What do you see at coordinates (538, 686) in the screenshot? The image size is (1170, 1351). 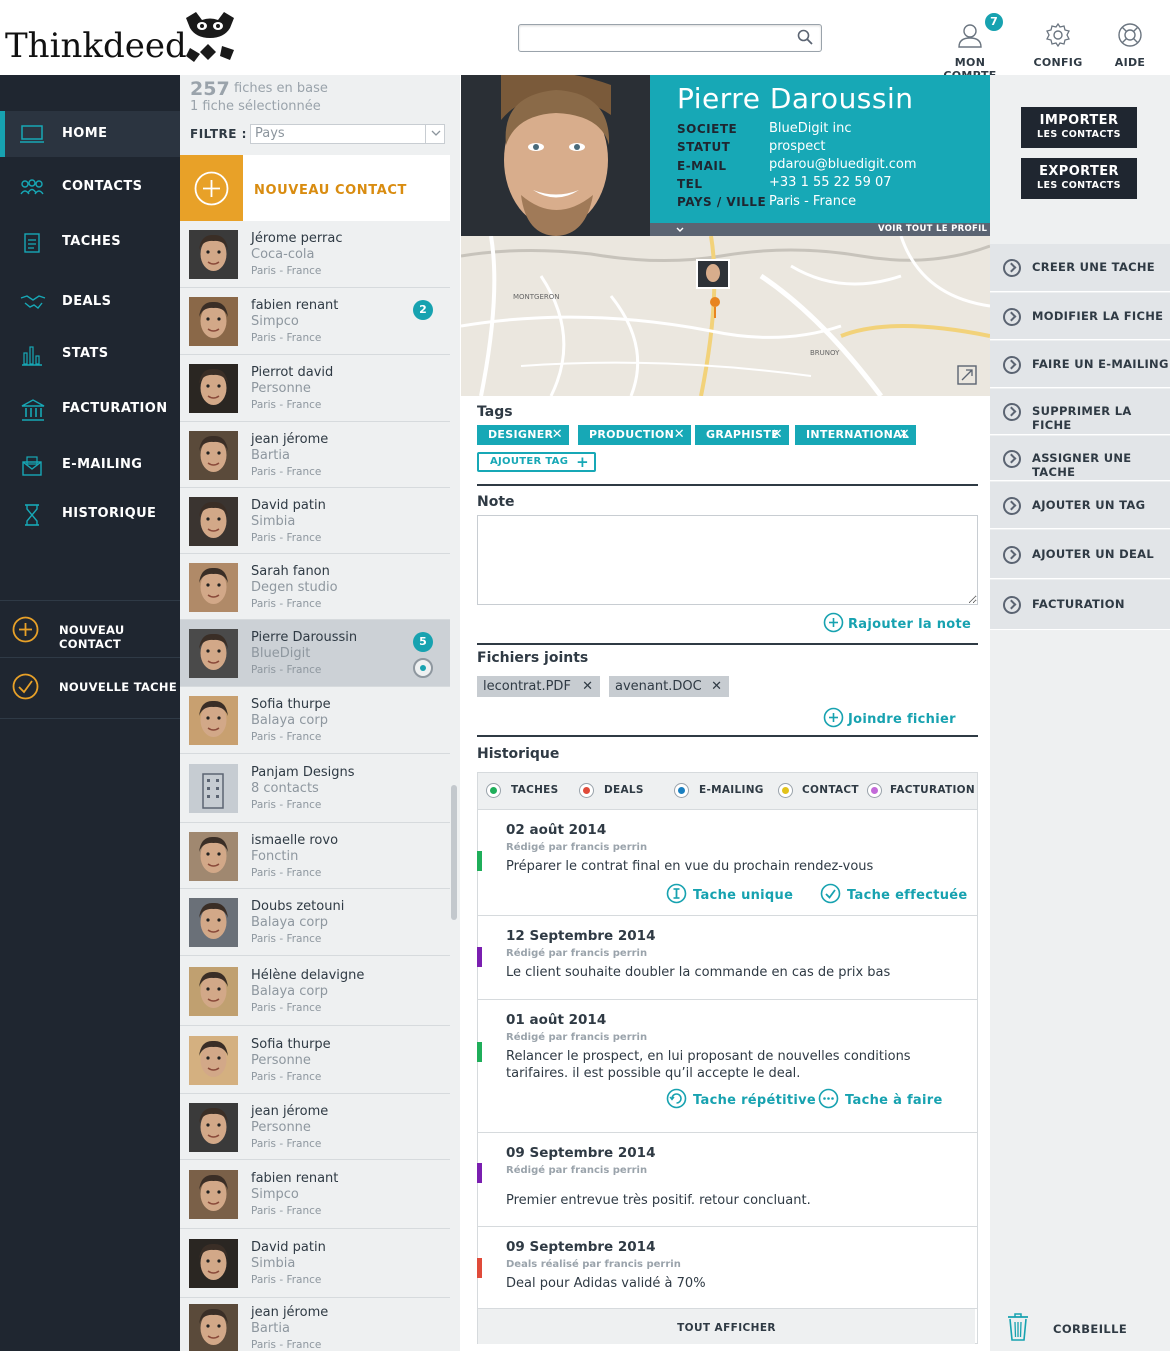 I see `file-chip: lecontrat.PDF ✕` at bounding box center [538, 686].